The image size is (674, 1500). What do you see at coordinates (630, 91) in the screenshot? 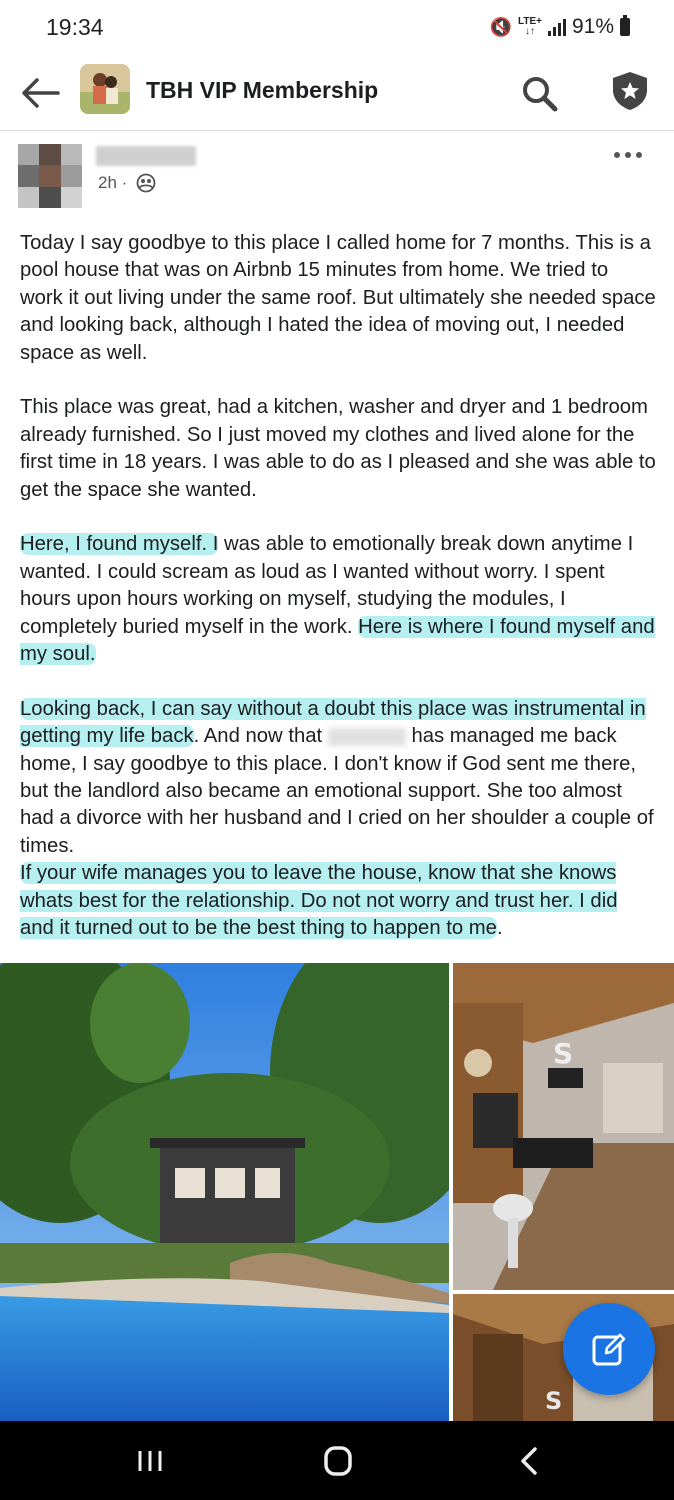
I see `shield-icon` at bounding box center [630, 91].